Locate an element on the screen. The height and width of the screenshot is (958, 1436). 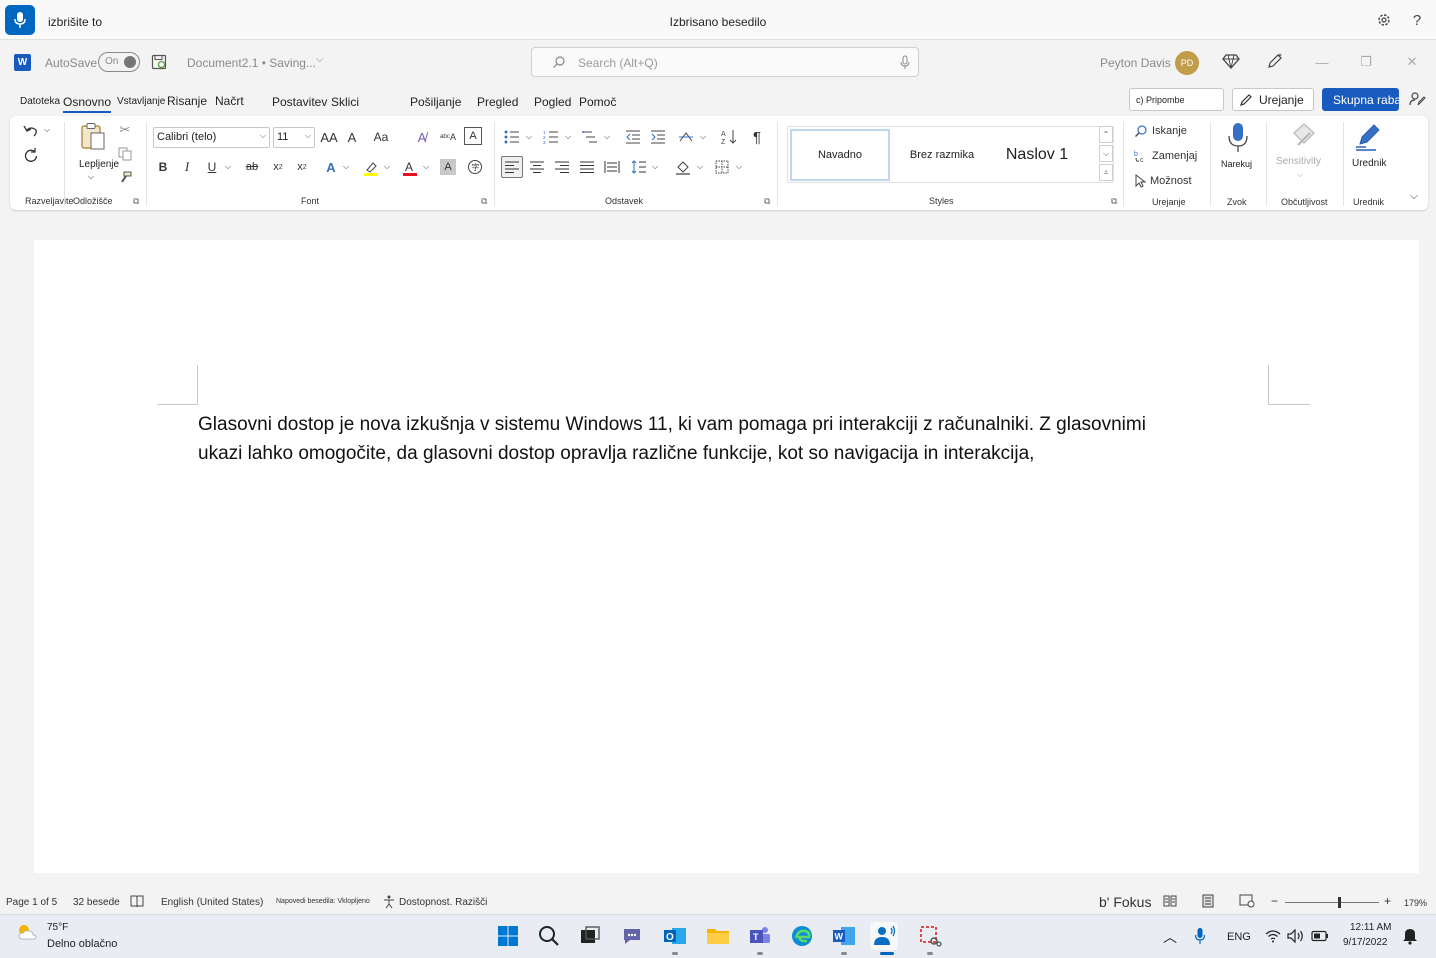
share-button: Skupna raba is located at coordinates (1360, 99).